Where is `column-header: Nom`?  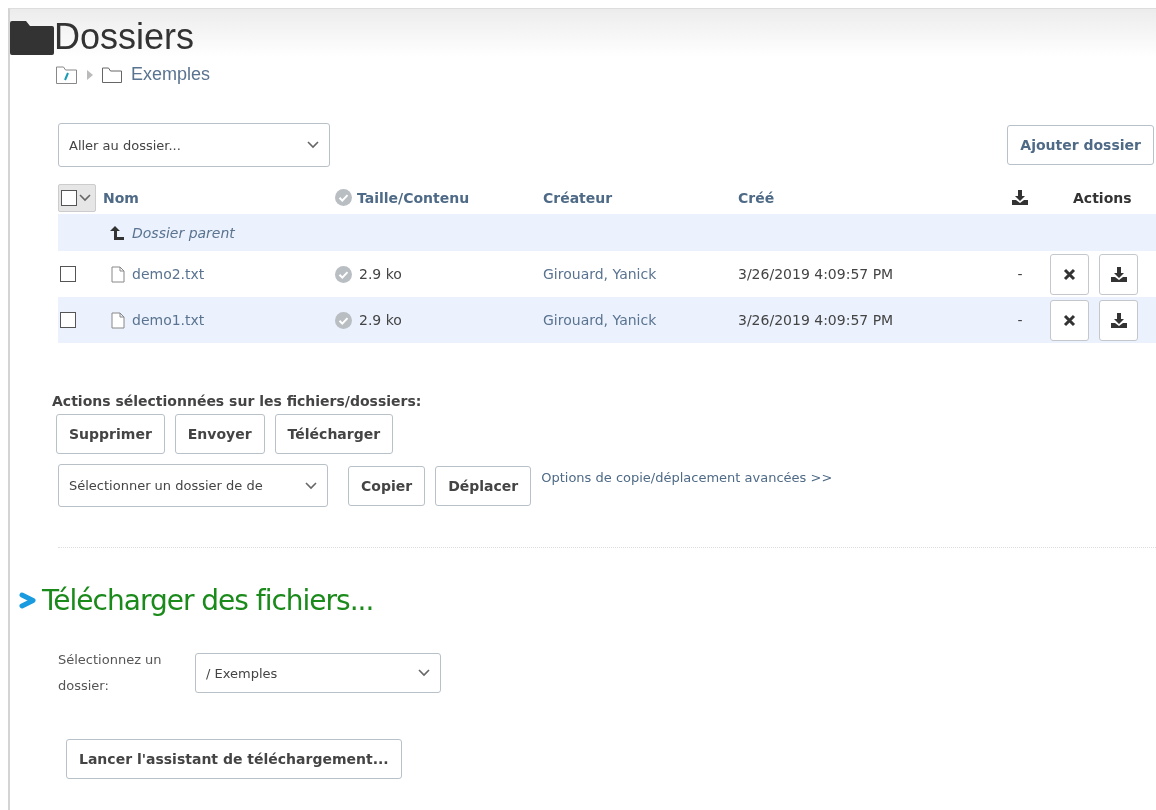
column-header: Nom is located at coordinates (121, 197).